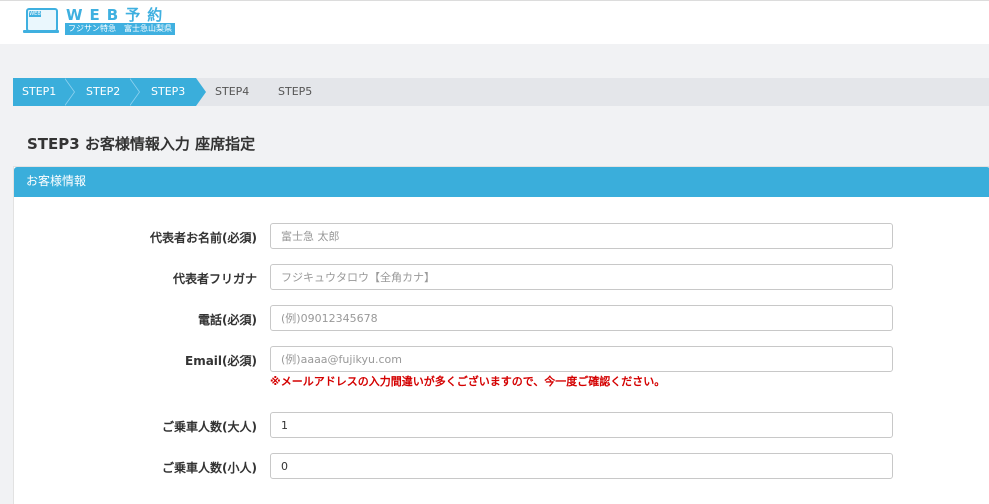  What do you see at coordinates (581, 277) in the screenshot?
I see `kana-input` at bounding box center [581, 277].